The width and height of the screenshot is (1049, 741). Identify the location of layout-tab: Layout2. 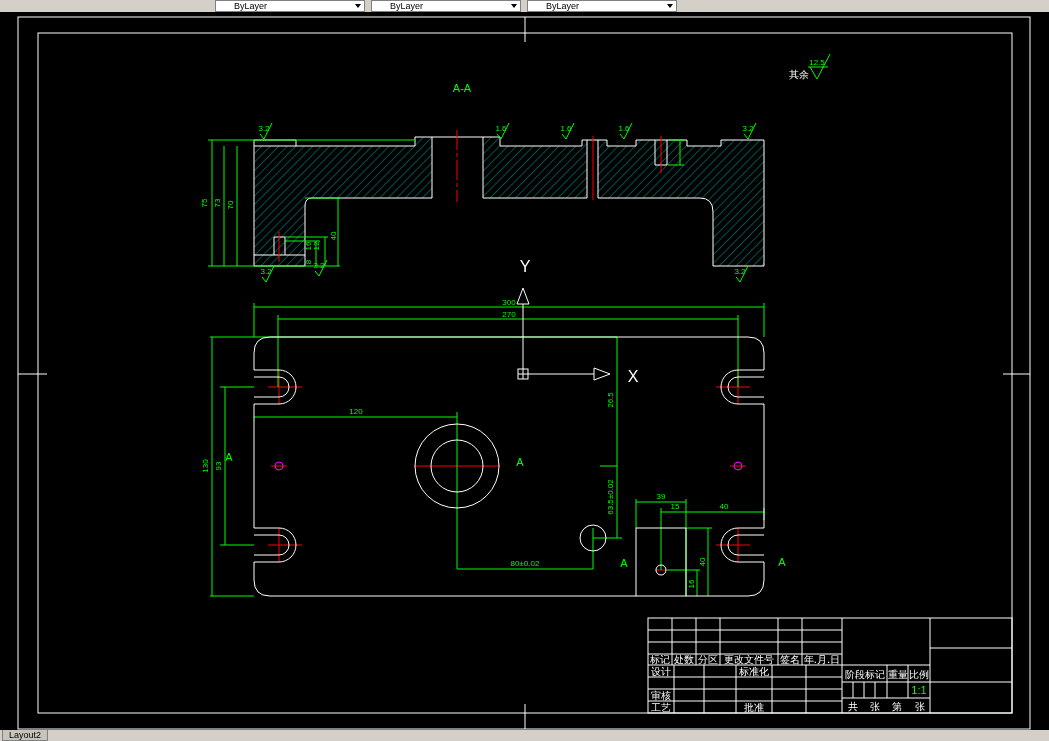
(25, 735).